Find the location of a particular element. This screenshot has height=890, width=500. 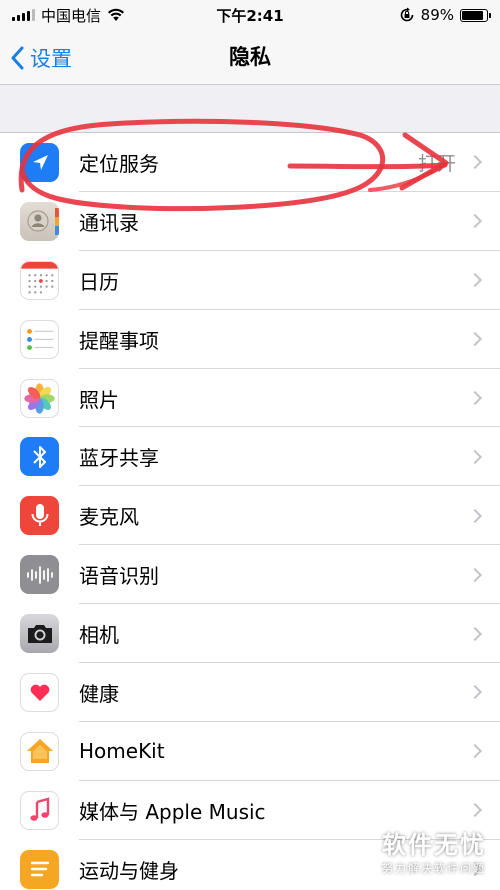

list-item-camera: 相机 is located at coordinates (250, 633).